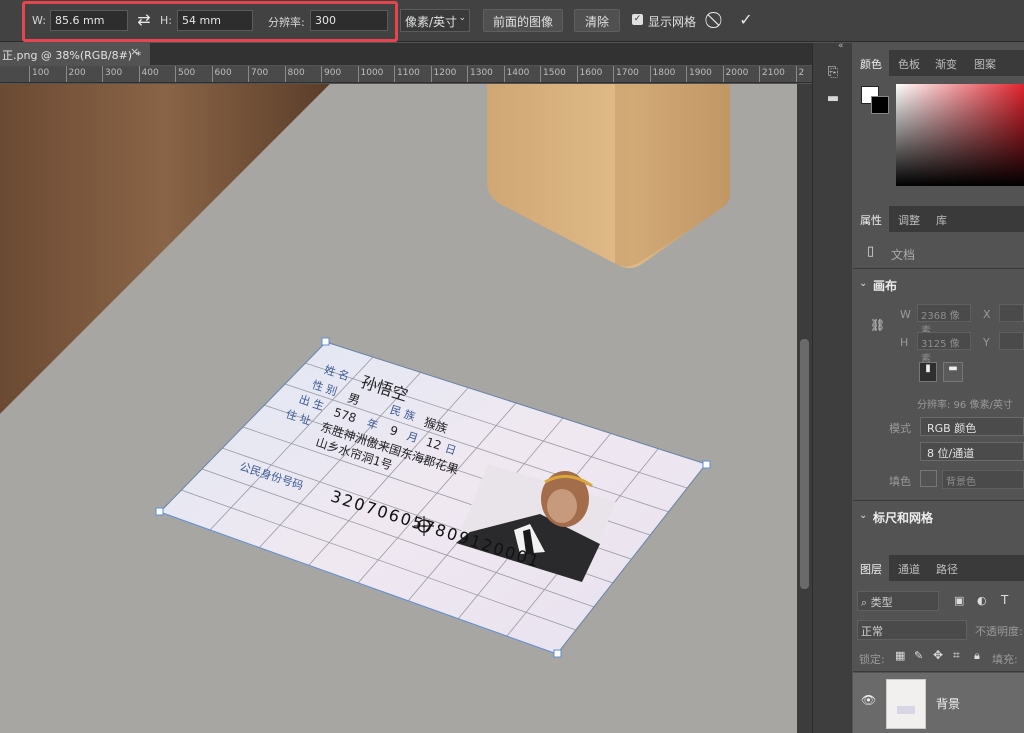  Describe the element at coordinates (286, 22) in the screenshot. I see `resolution-label: 分辨率:` at that location.